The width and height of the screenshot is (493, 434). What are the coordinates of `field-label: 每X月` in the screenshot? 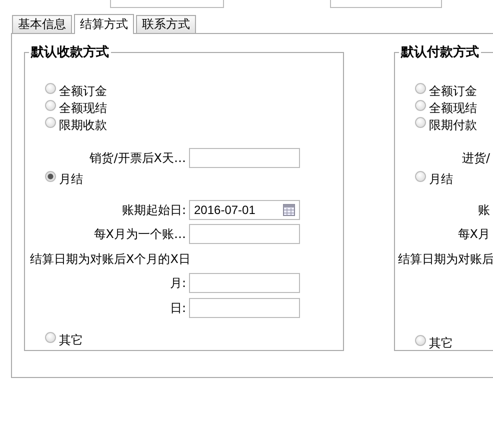 It's located at (473, 234).